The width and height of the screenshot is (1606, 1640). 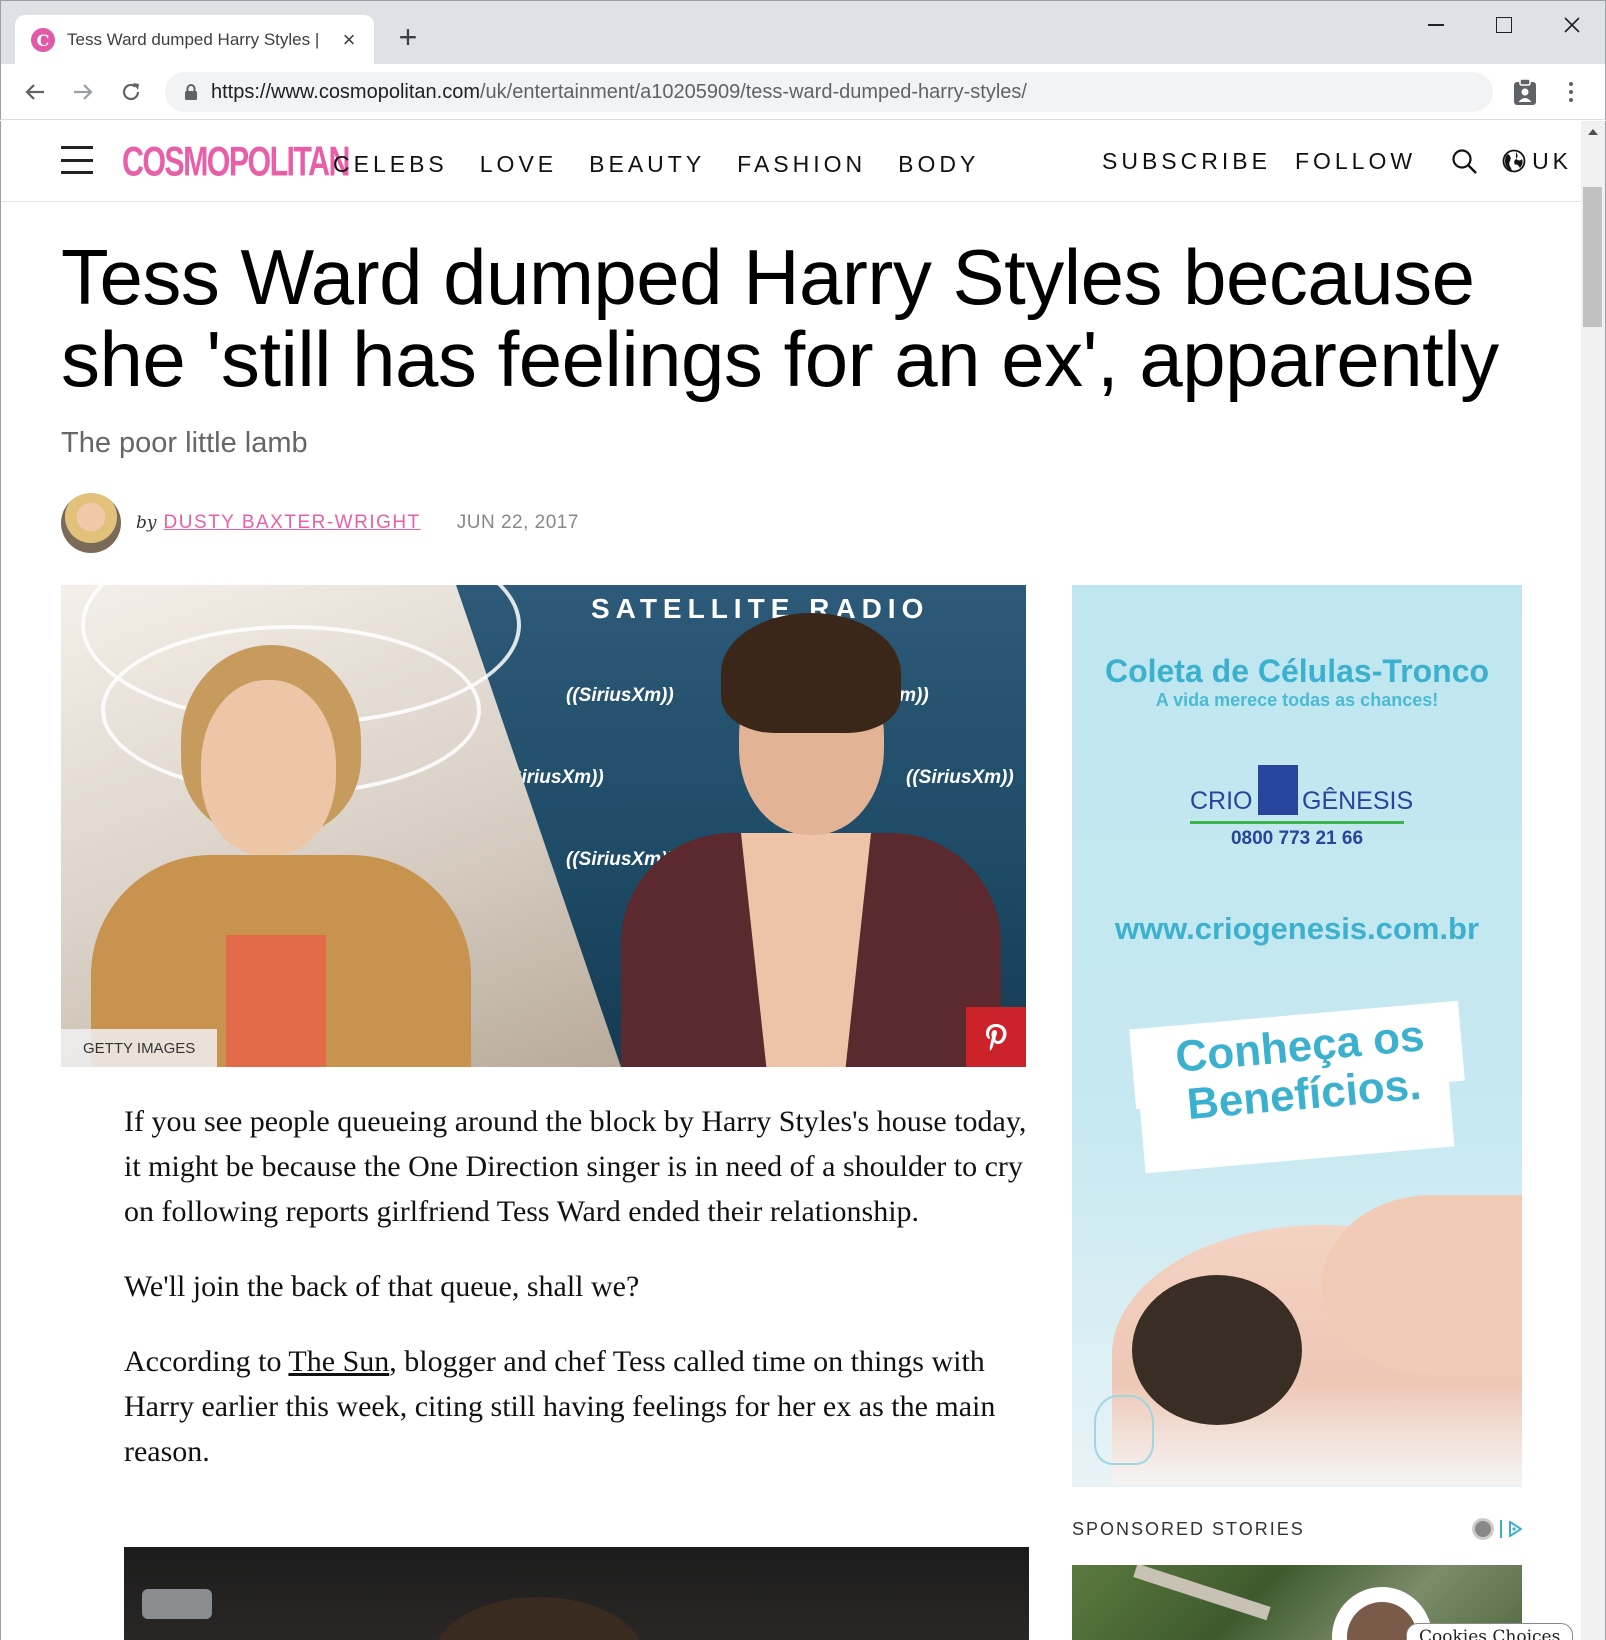 What do you see at coordinates (184, 443) in the screenshot?
I see `article-dek: The poor little lamb` at bounding box center [184, 443].